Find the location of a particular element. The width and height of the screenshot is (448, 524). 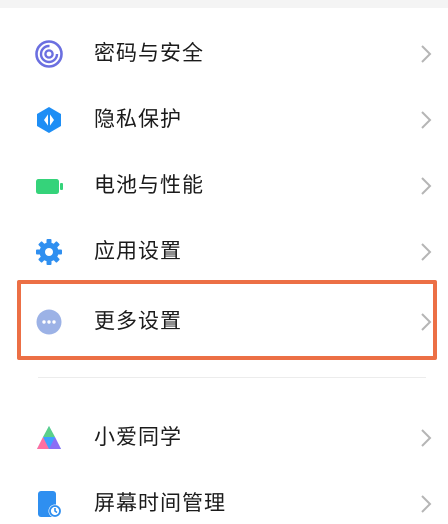

settings-item-screen-time: 屏幕时间管理 is located at coordinates (224, 497).